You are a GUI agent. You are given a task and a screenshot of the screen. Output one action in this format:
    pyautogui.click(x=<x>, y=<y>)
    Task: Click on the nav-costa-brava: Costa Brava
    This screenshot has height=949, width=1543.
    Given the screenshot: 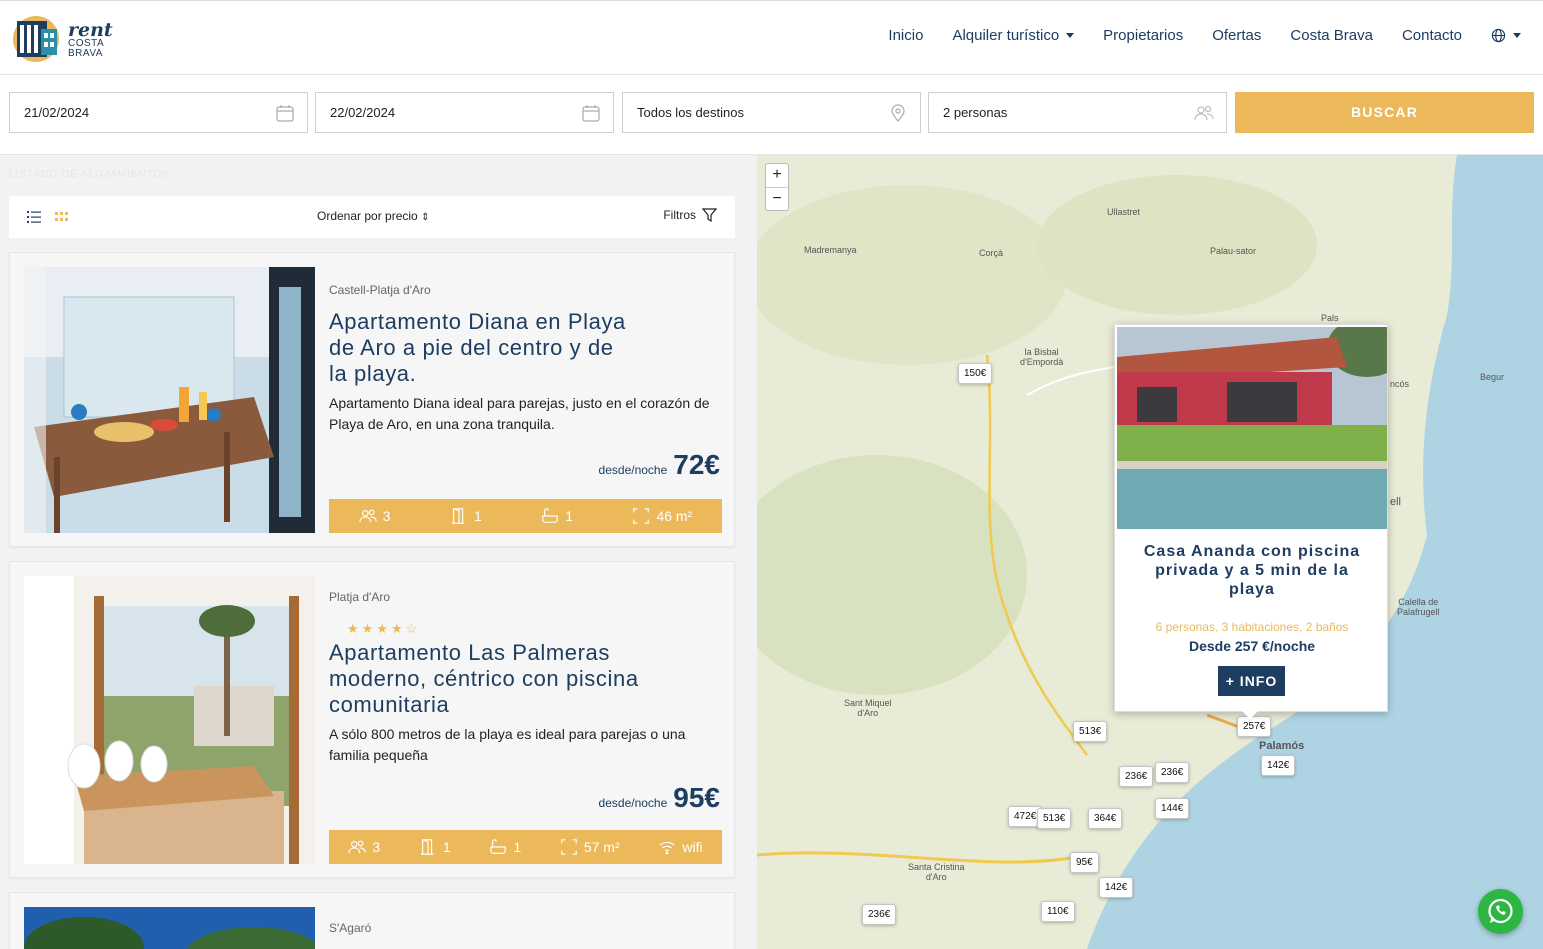 What is the action you would take?
    pyautogui.click(x=1331, y=35)
    